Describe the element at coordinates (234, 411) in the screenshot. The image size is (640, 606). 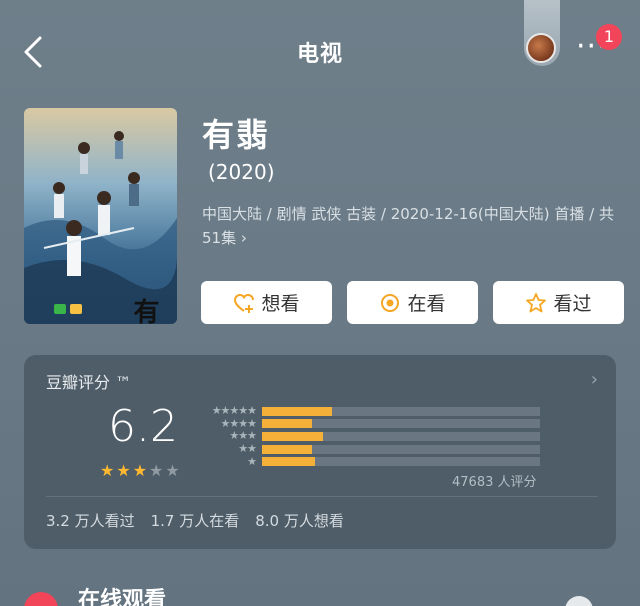
I see `dist-stars-label: ★★★★★` at that location.